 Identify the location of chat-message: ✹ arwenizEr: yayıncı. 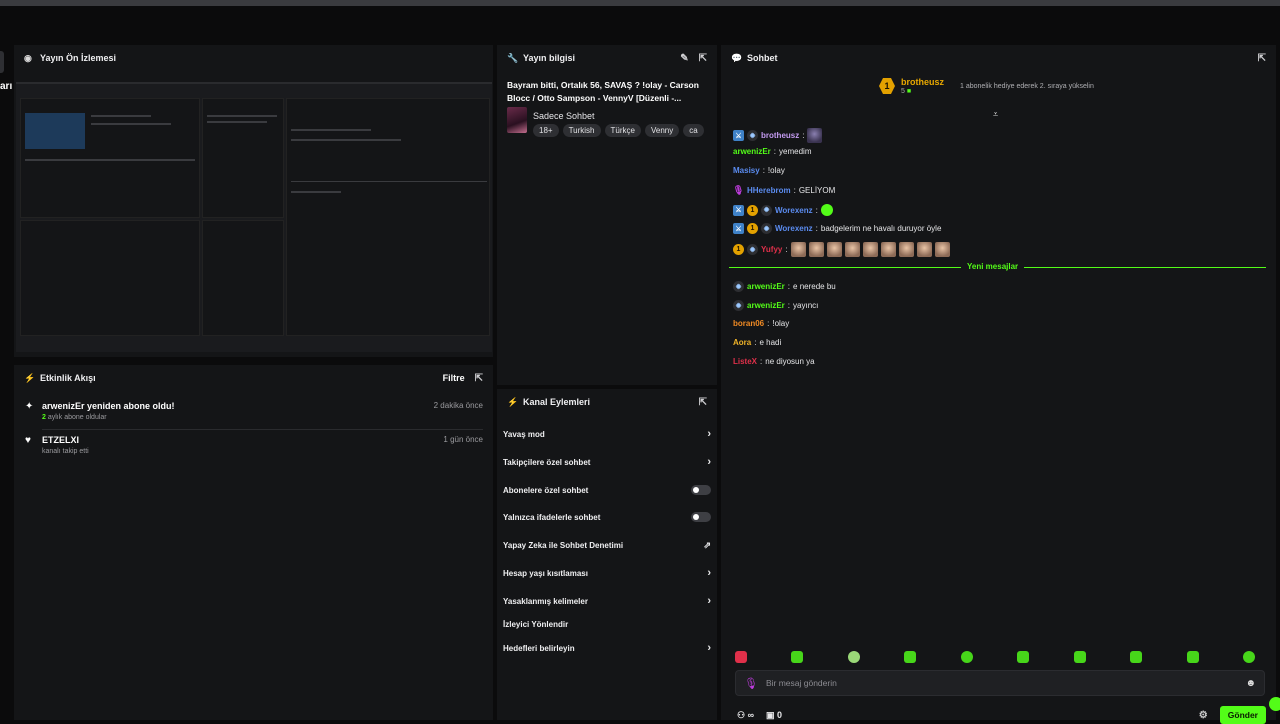
(775, 305).